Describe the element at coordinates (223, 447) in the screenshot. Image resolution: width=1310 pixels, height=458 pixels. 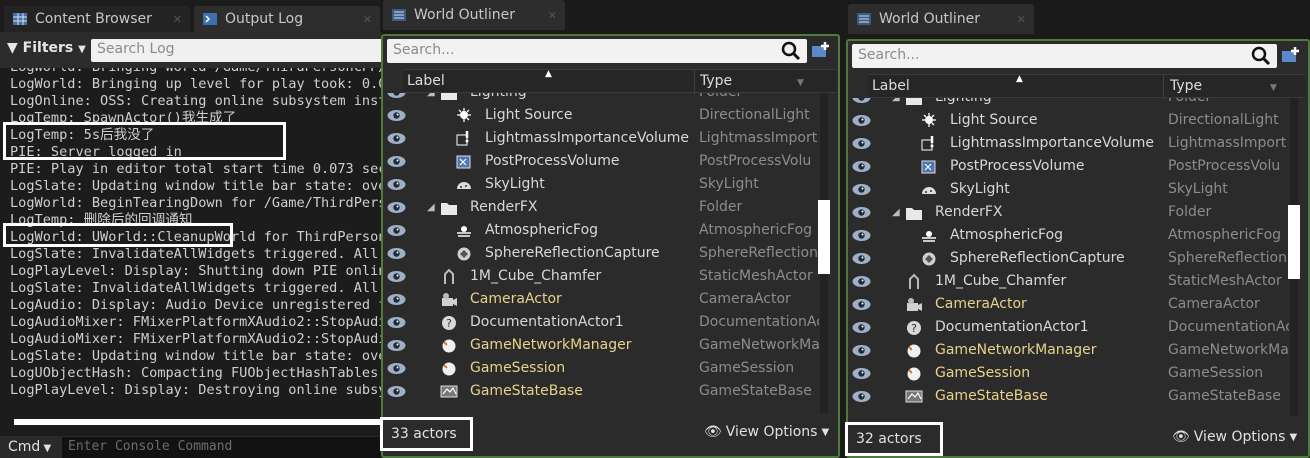
I see `console-command-input: Enter Console Command` at that location.